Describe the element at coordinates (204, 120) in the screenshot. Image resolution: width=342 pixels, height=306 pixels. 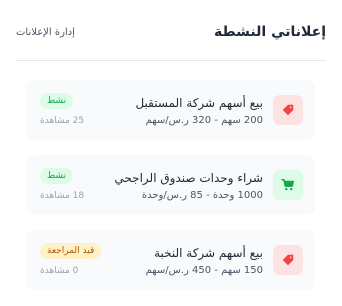
I see `listing-details: 200 سهم - 320 ر.س/سهم` at that location.